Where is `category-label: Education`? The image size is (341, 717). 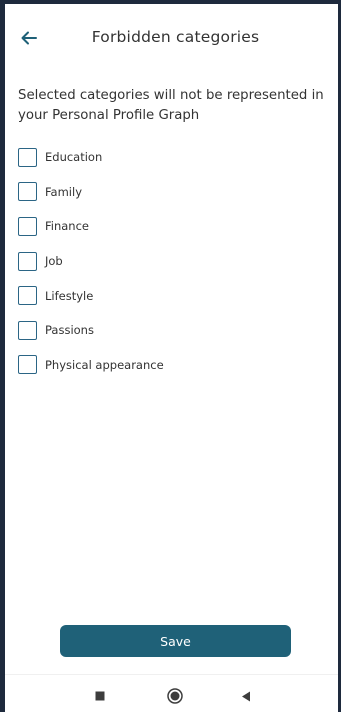
category-label: Education is located at coordinates (74, 157).